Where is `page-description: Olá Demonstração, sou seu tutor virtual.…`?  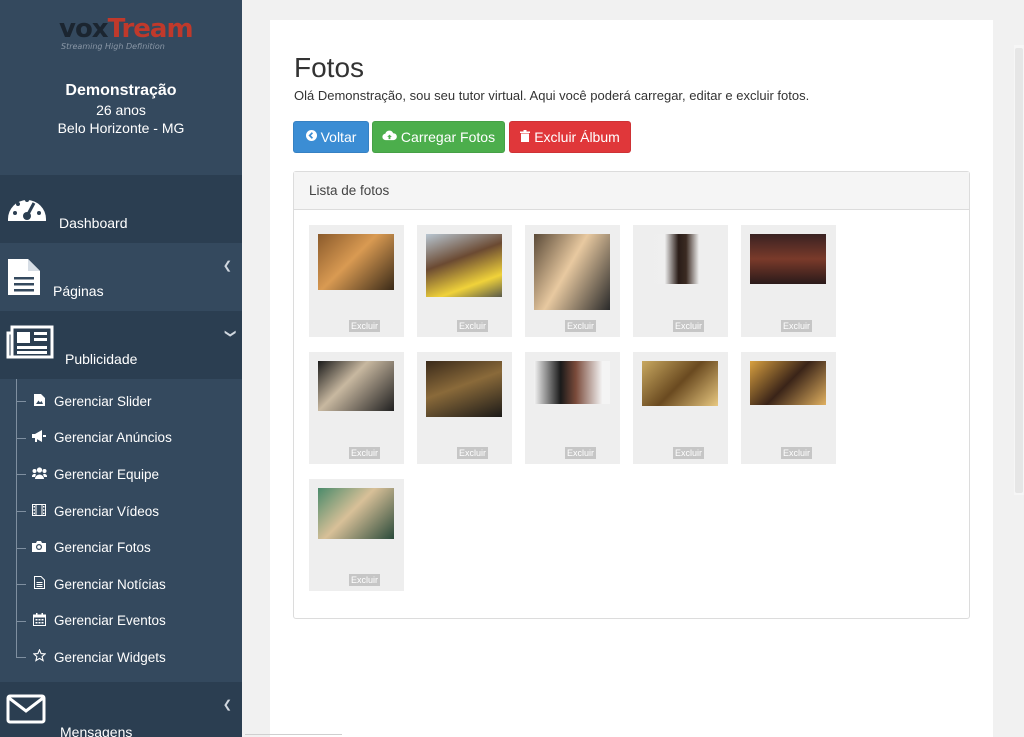 page-description: Olá Demonstração, sou seu tutor virtual.… is located at coordinates (552, 95).